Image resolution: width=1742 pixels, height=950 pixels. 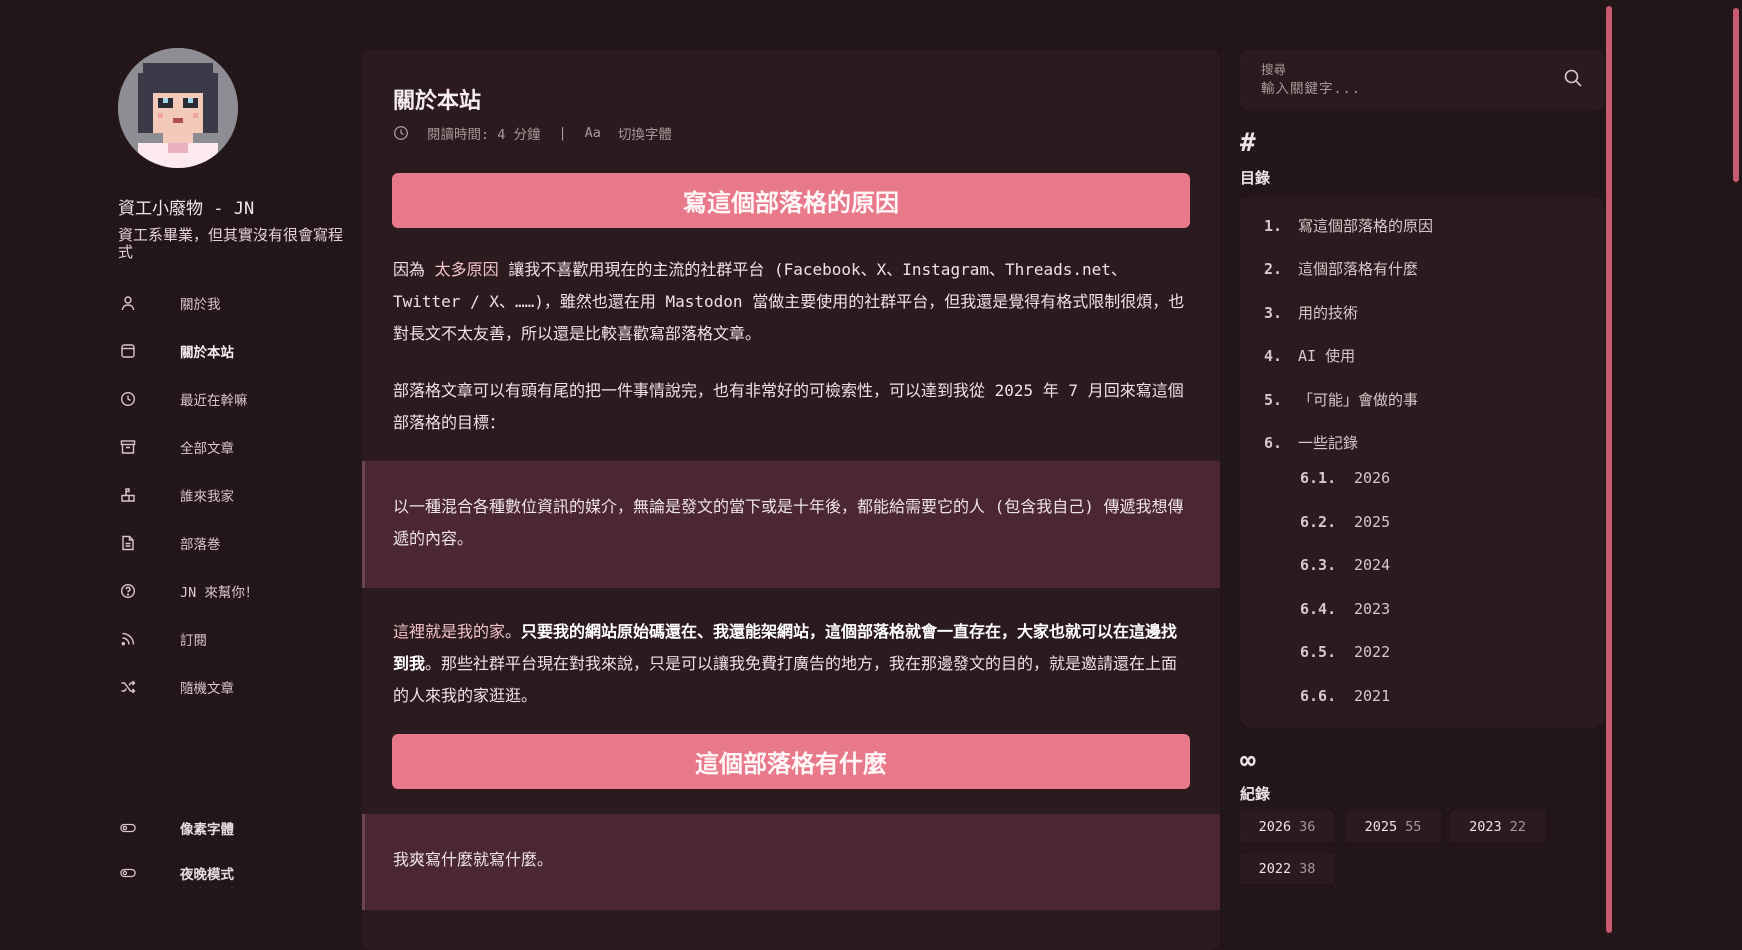 I want to click on archives-title: 紀錄, so click(x=1255, y=794).